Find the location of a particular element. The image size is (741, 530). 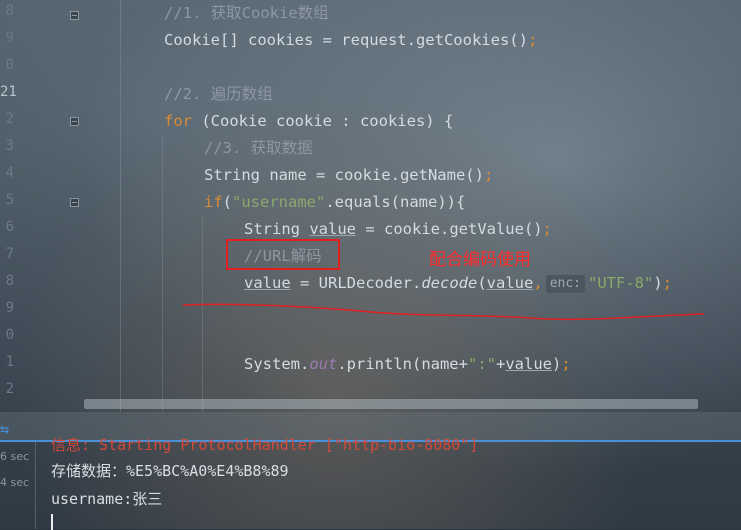

console-output-line: 存储数据：%E5%BC%A0%E4%B8%89 is located at coordinates (170, 471).